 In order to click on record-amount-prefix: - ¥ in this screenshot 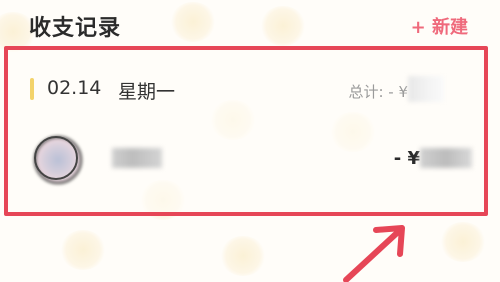, I will do `click(406, 158)`.